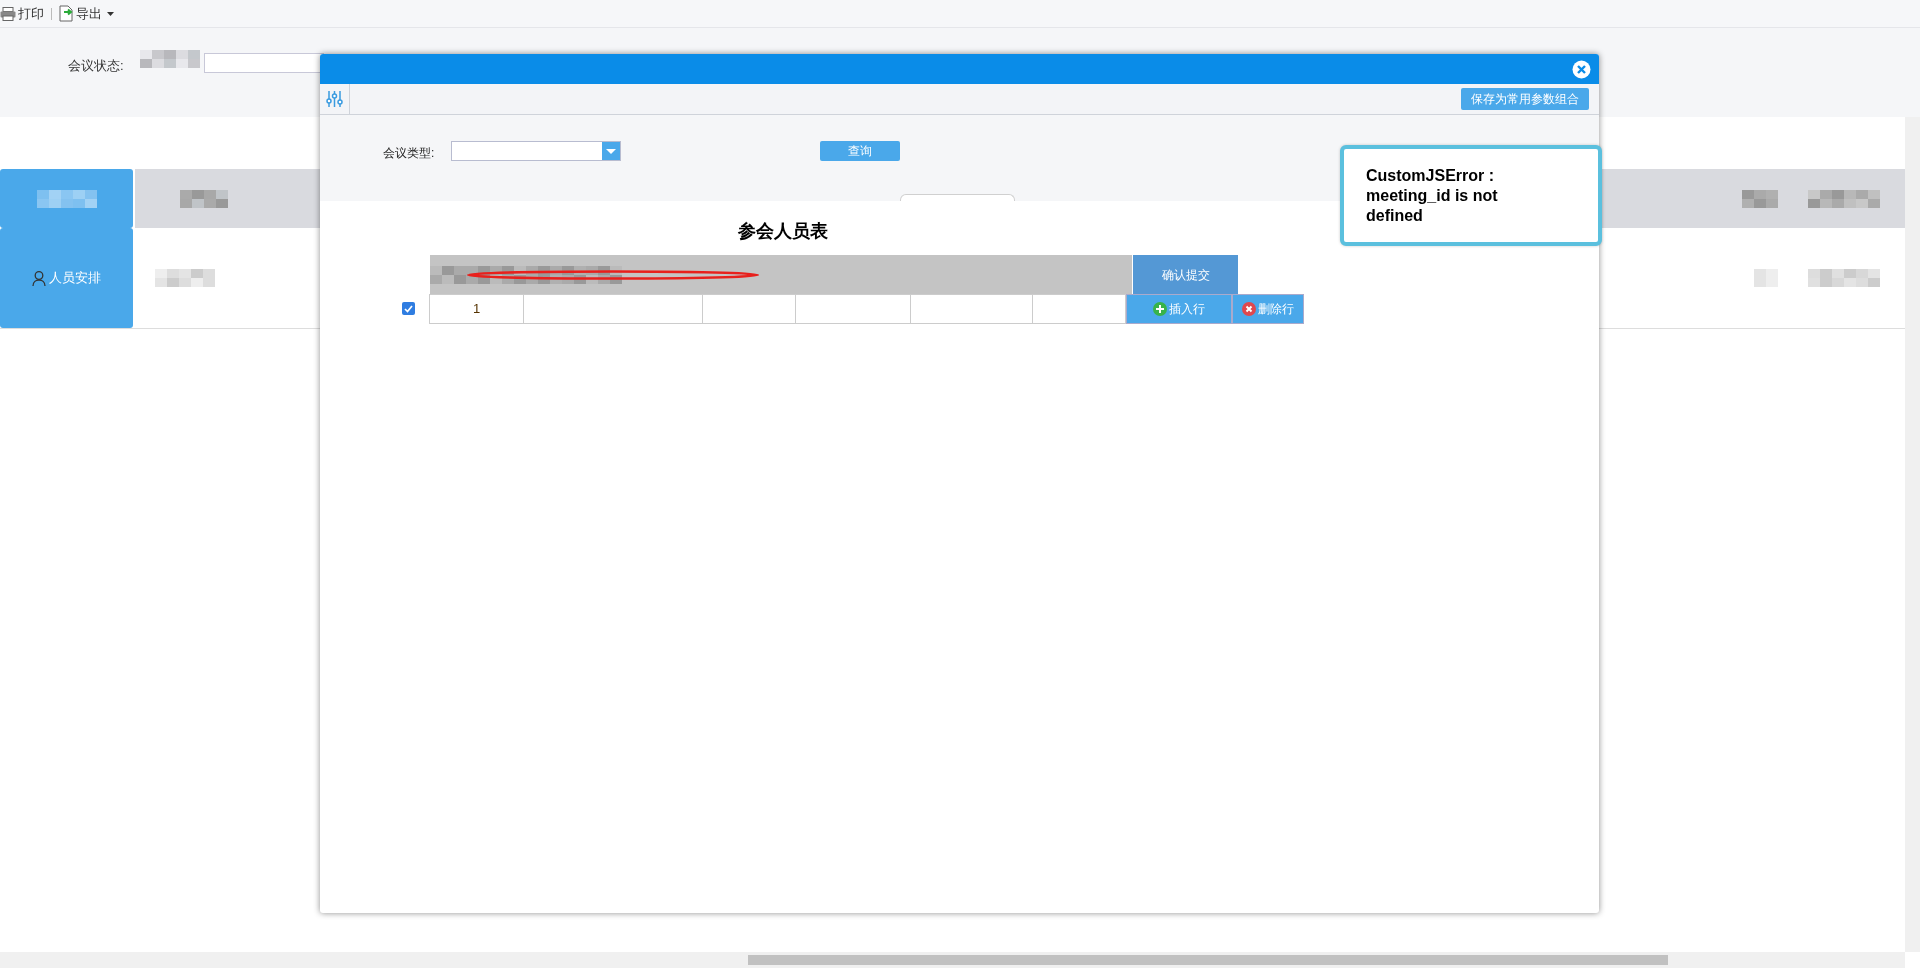 This screenshot has height=968, width=1920. What do you see at coordinates (22, 13) in the screenshot?
I see `print-button: 打印` at bounding box center [22, 13].